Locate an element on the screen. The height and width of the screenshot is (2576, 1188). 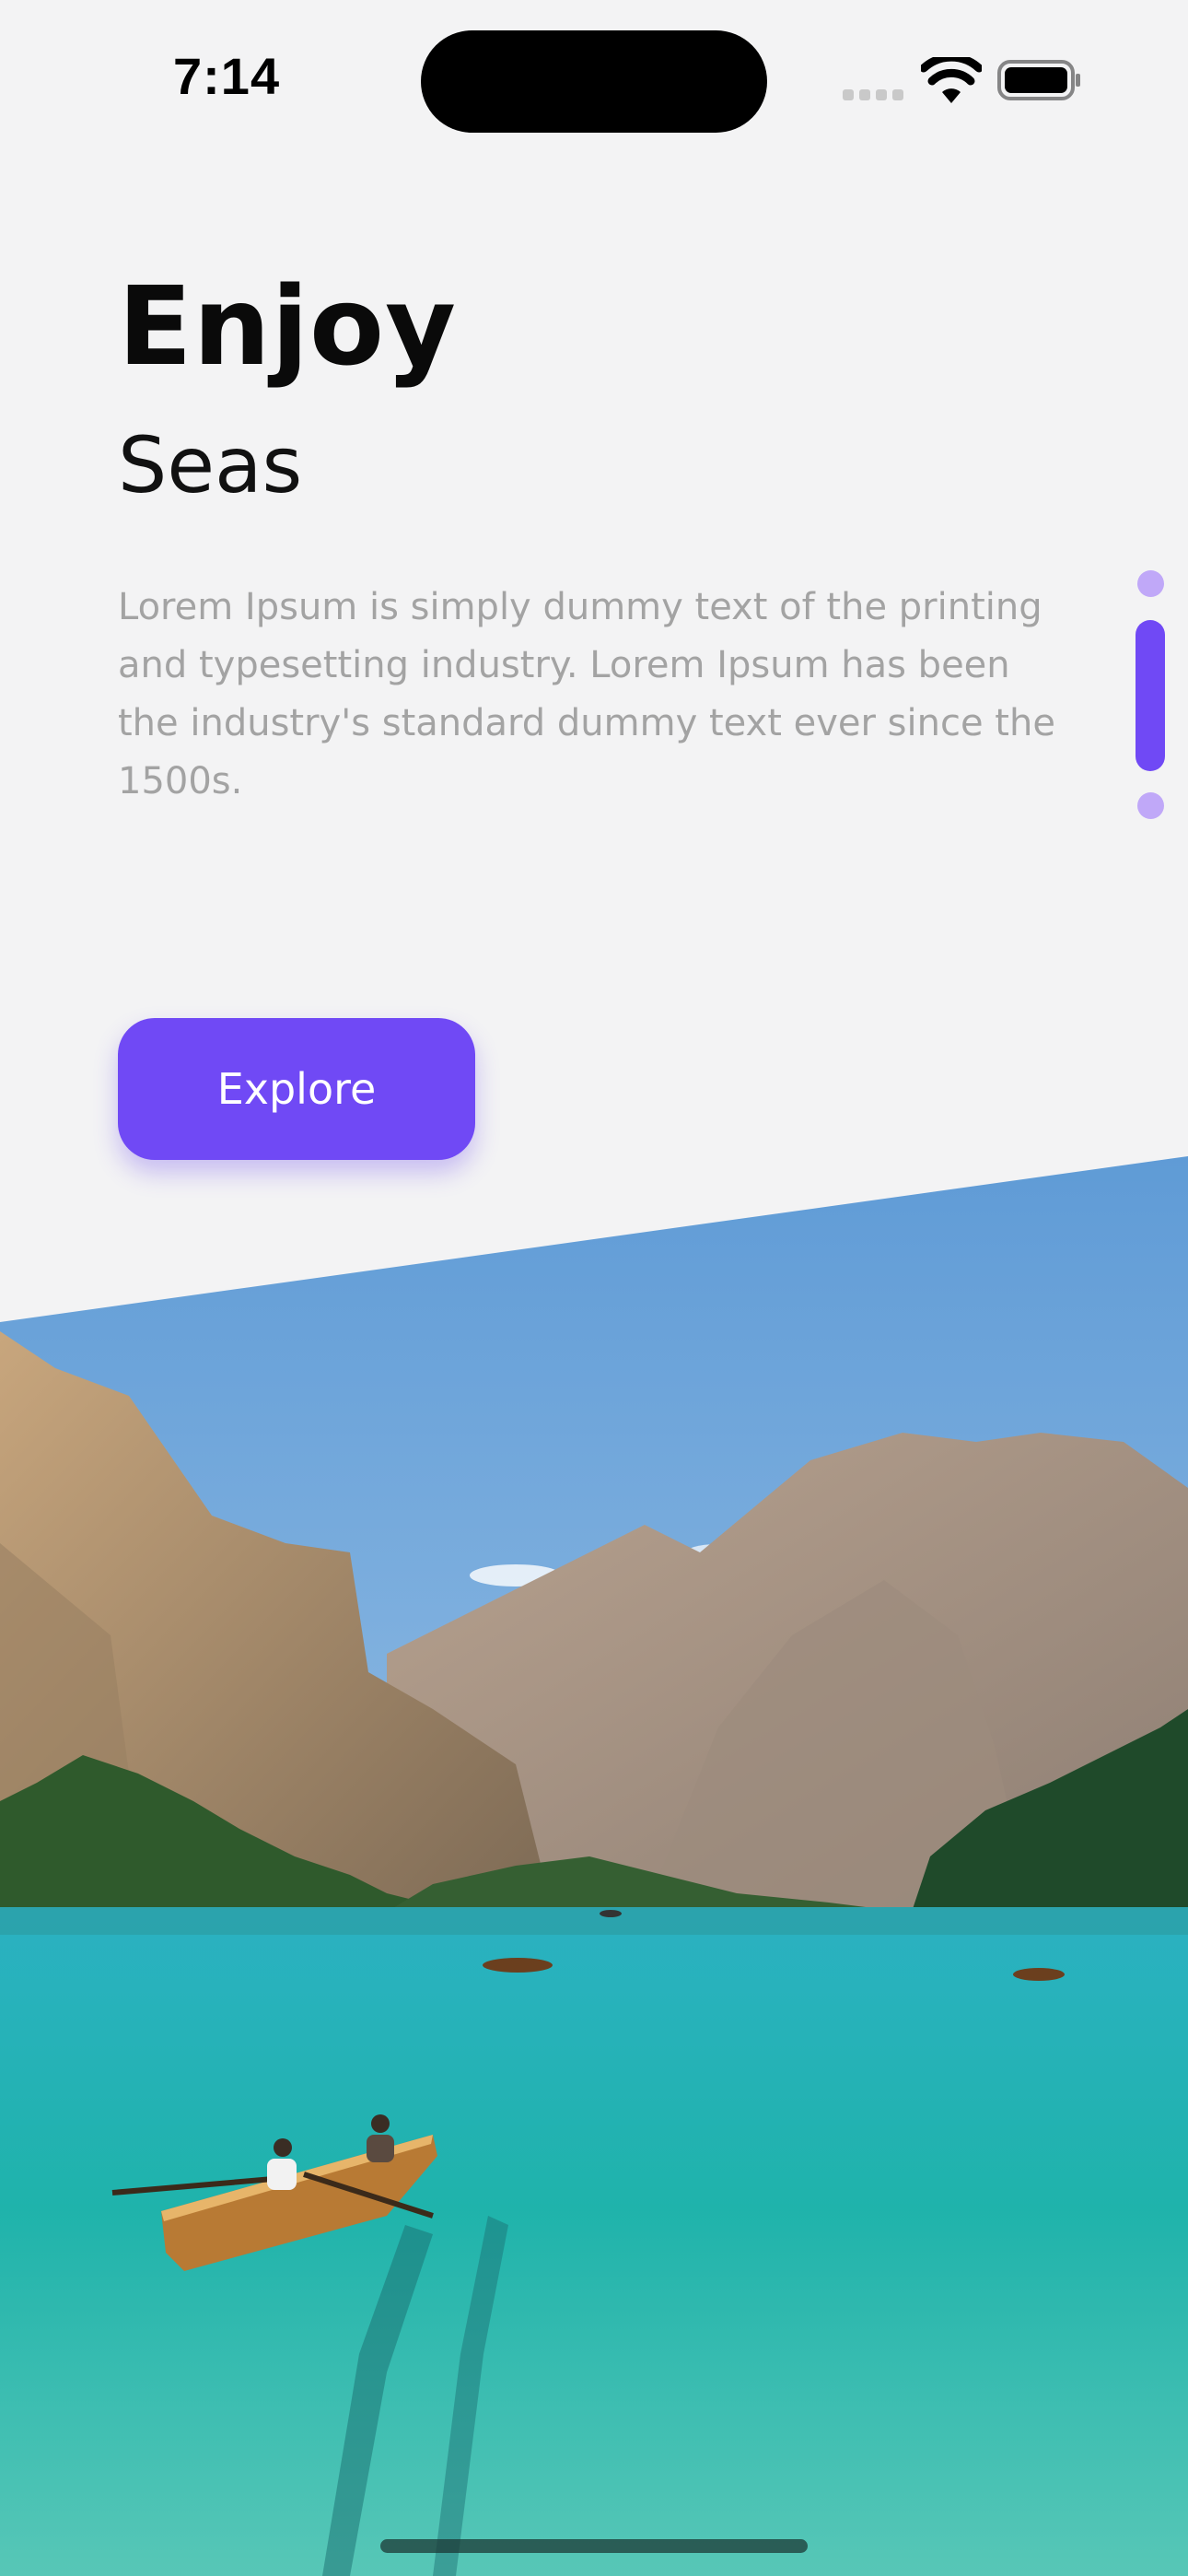
cellular-signal-icon is located at coordinates (874, 94).